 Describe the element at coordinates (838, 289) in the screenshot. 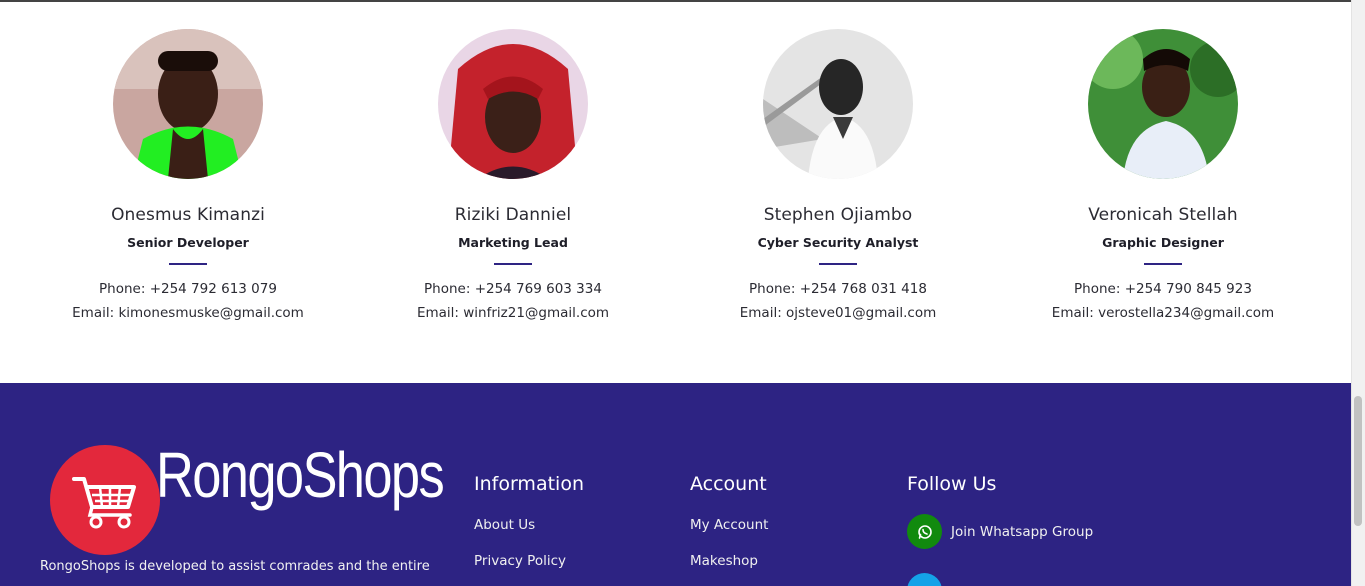

I see `member-phone: Phone: +254 768 031 418` at that location.